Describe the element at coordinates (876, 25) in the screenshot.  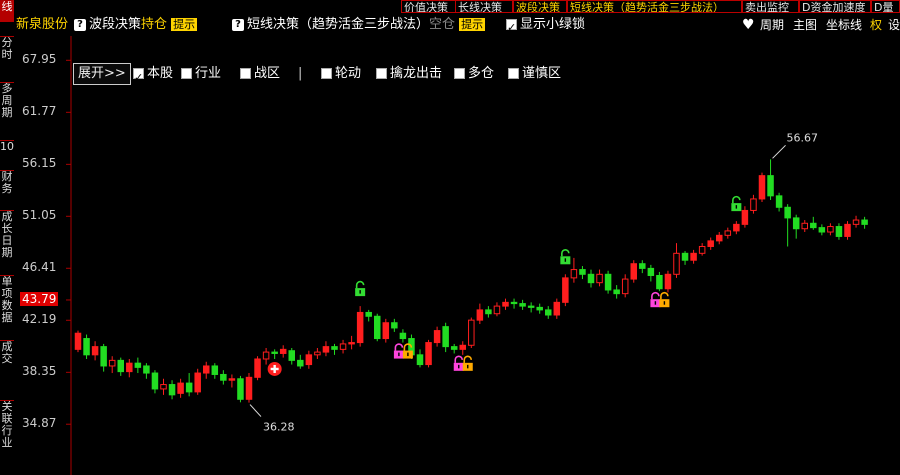
I see `rights-button: 权` at that location.